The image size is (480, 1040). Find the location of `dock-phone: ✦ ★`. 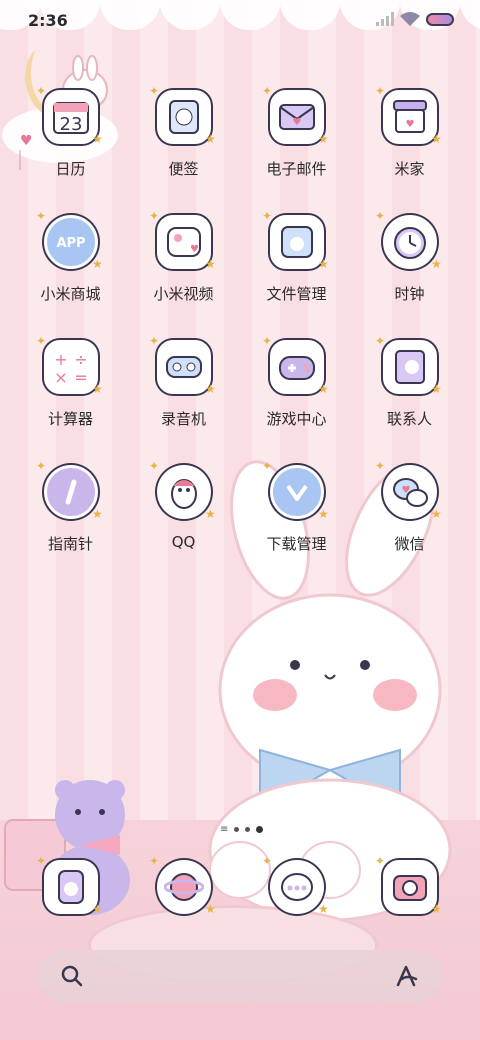

dock-phone: ✦ ★ is located at coordinates (70, 895).